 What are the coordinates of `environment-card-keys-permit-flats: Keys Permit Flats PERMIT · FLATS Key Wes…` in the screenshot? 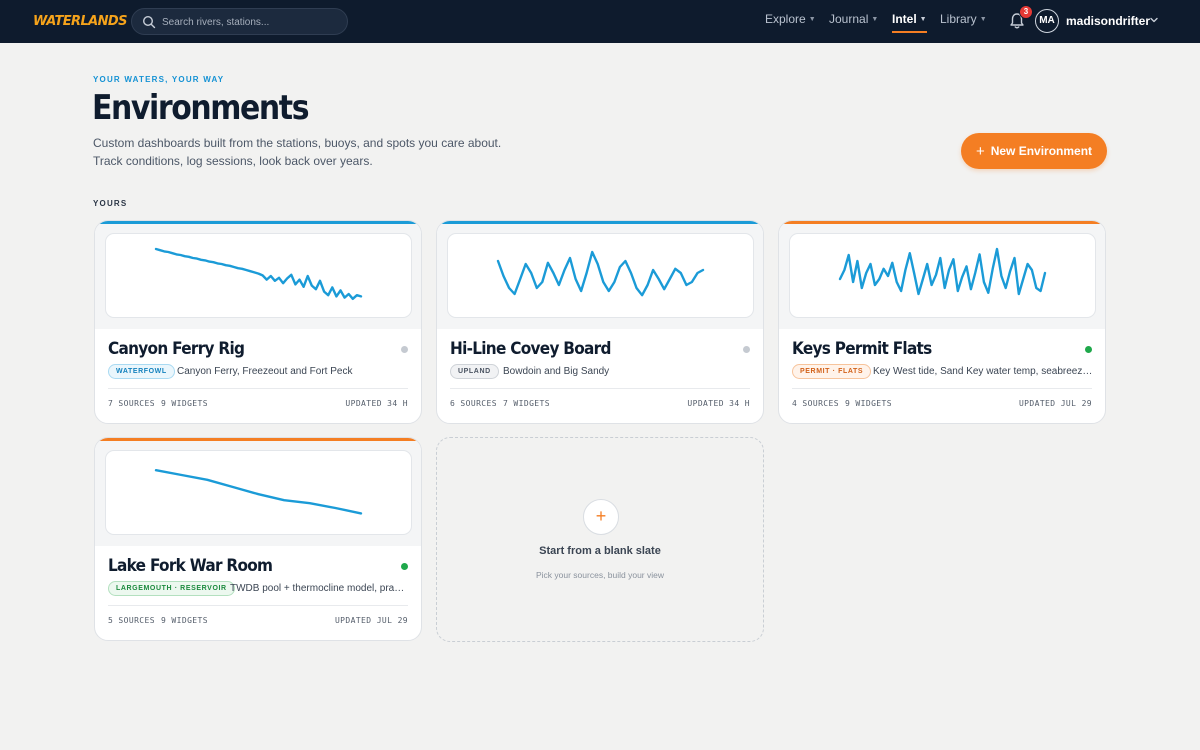 It's located at (942, 322).